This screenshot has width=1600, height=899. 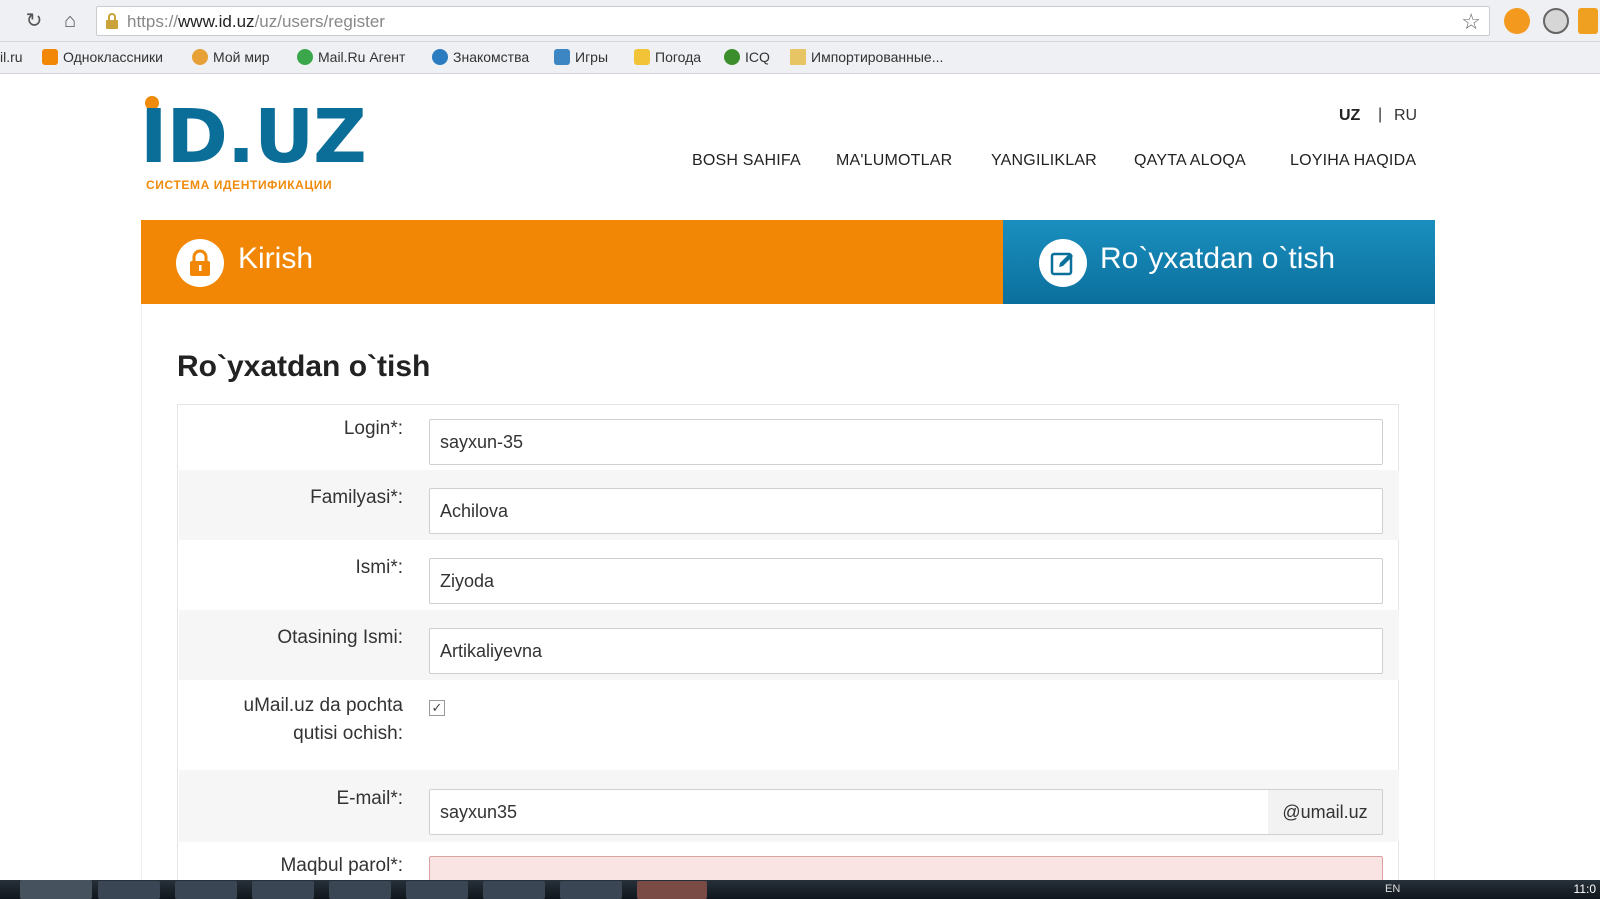 I want to click on taskbar-media, so click(x=206, y=890).